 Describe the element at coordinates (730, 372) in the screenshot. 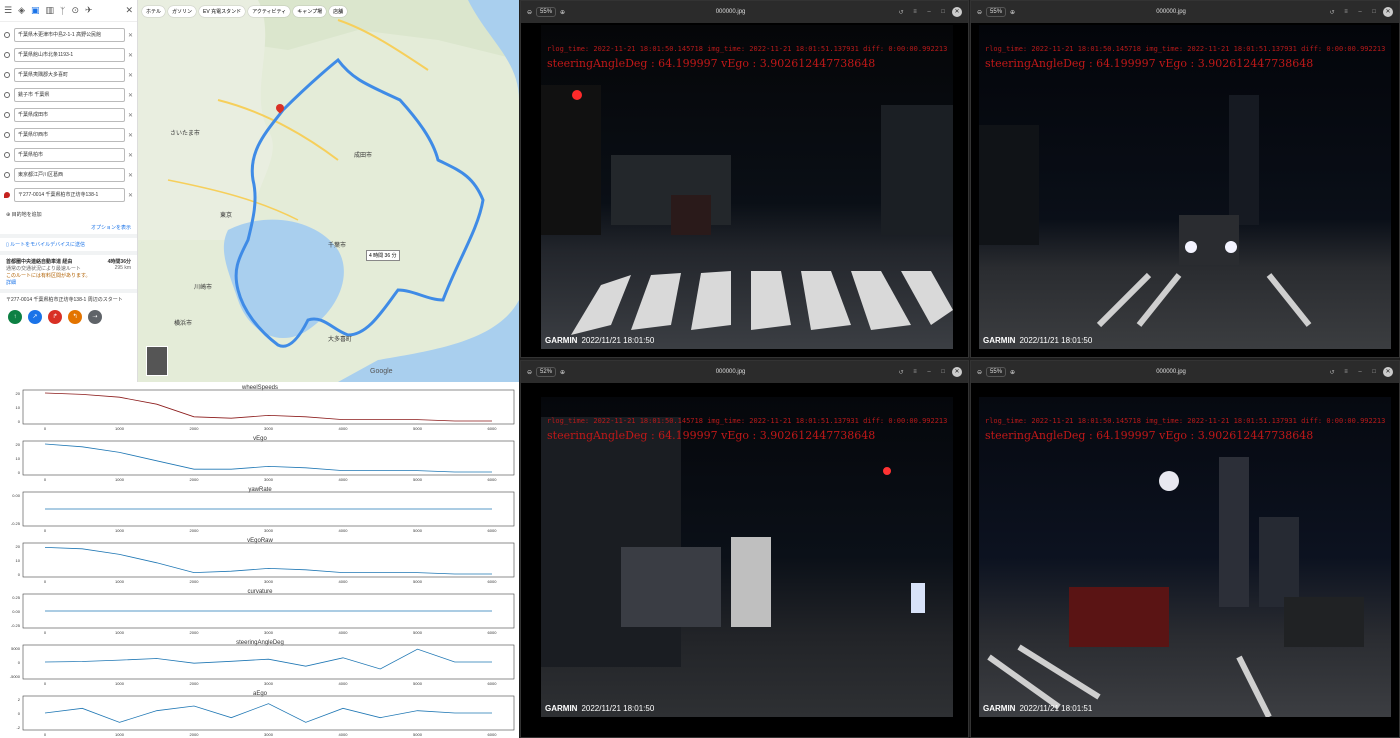

I see `viewer-title: 000000.jpg` at that location.